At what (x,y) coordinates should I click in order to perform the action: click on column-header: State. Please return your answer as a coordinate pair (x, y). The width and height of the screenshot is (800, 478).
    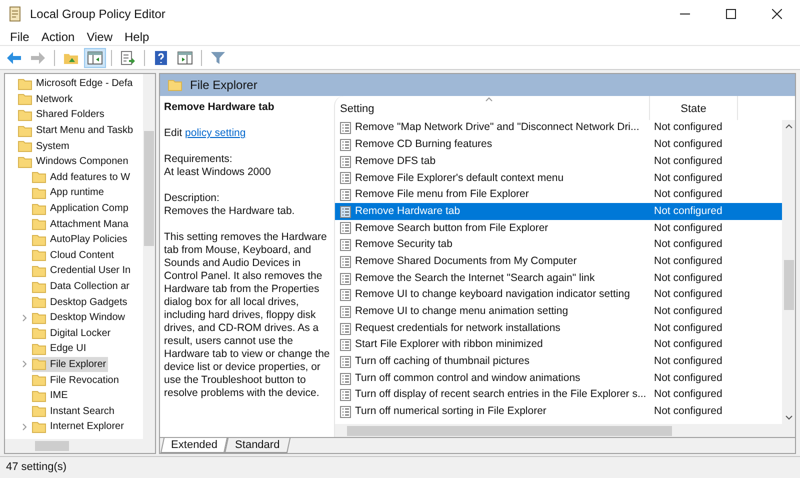
    Looking at the image, I should click on (694, 108).